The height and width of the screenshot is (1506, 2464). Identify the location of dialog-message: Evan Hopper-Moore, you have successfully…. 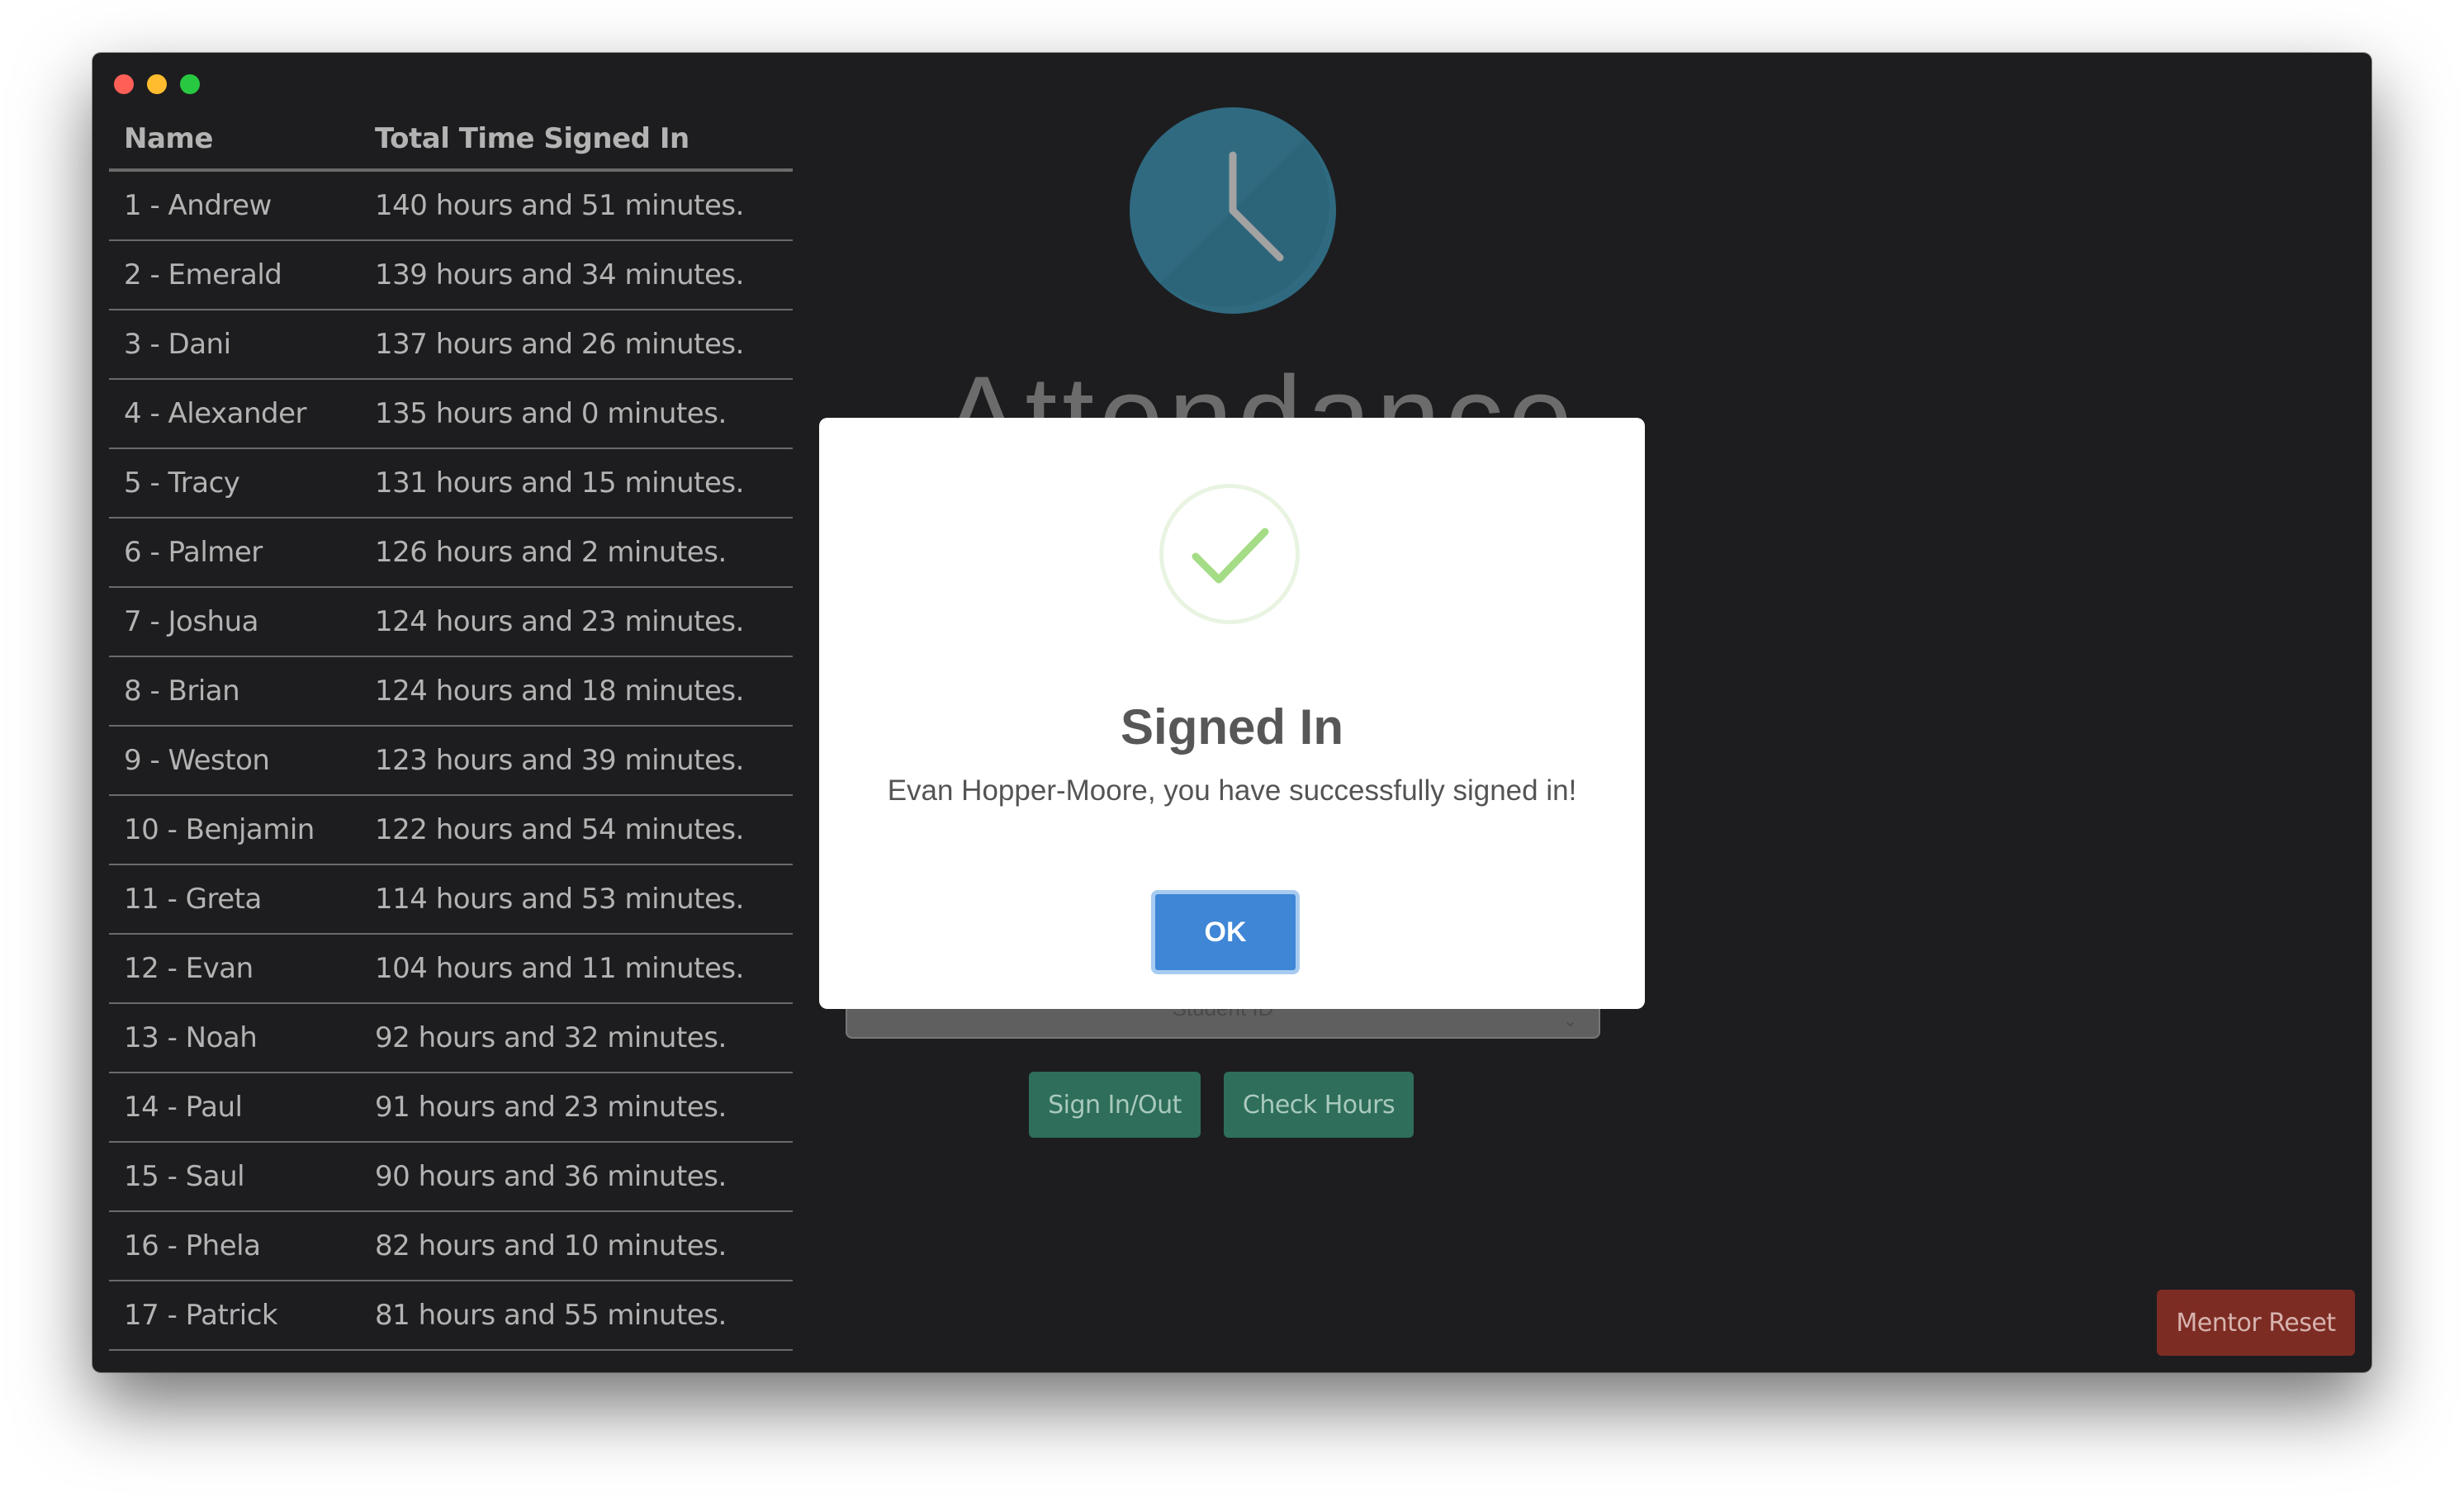
(1232, 790).